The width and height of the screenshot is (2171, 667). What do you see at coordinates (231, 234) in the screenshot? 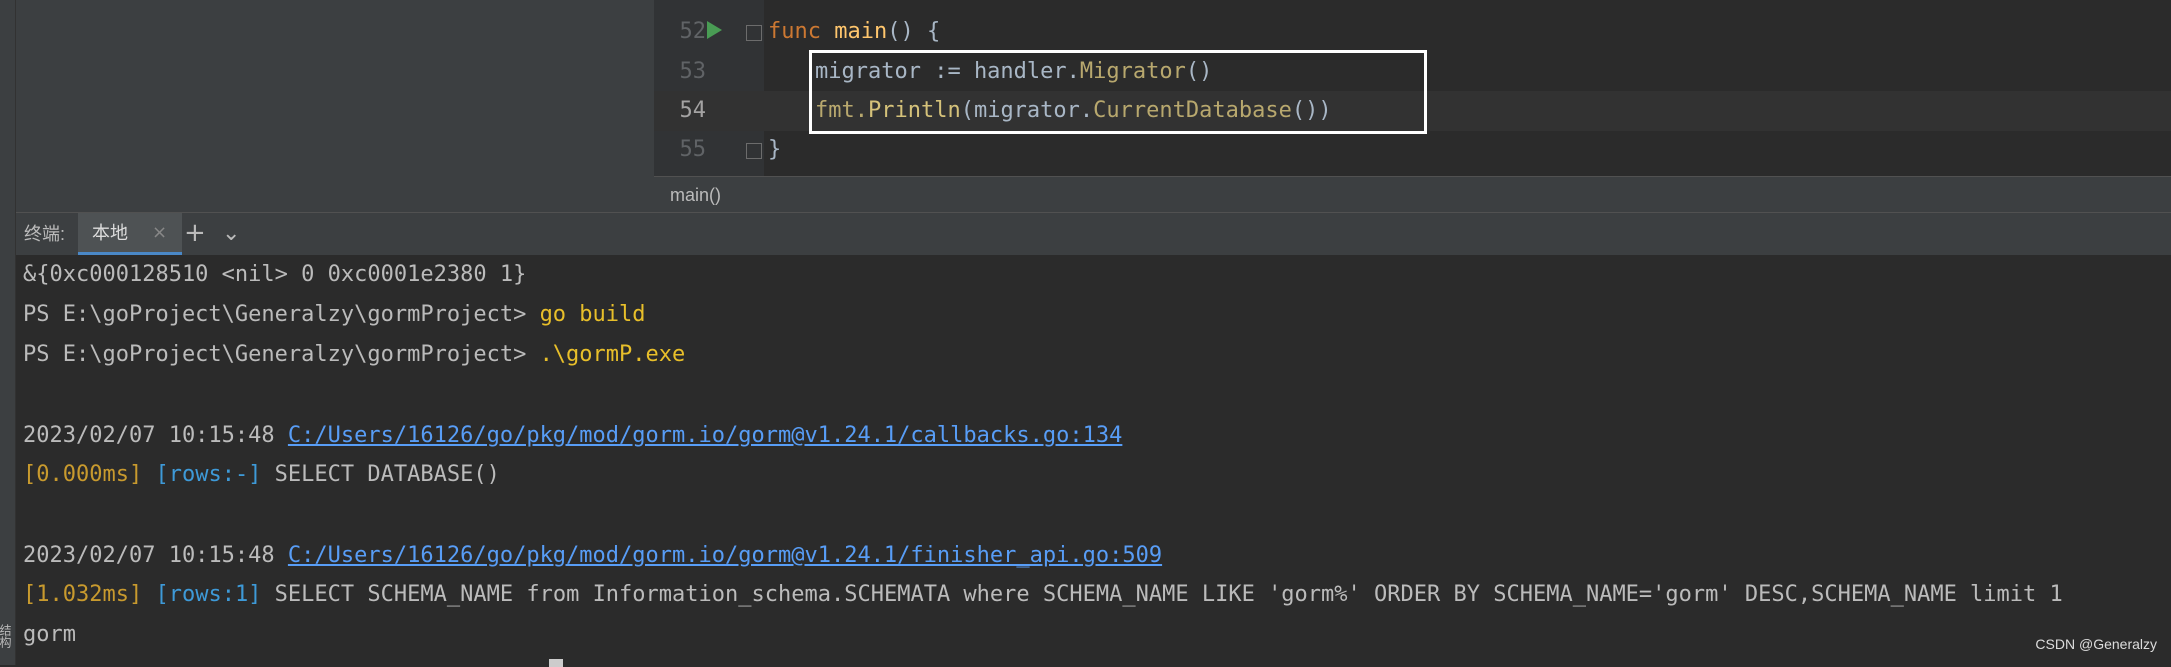
I see `chevron-down-icon: ⌄` at bounding box center [231, 234].